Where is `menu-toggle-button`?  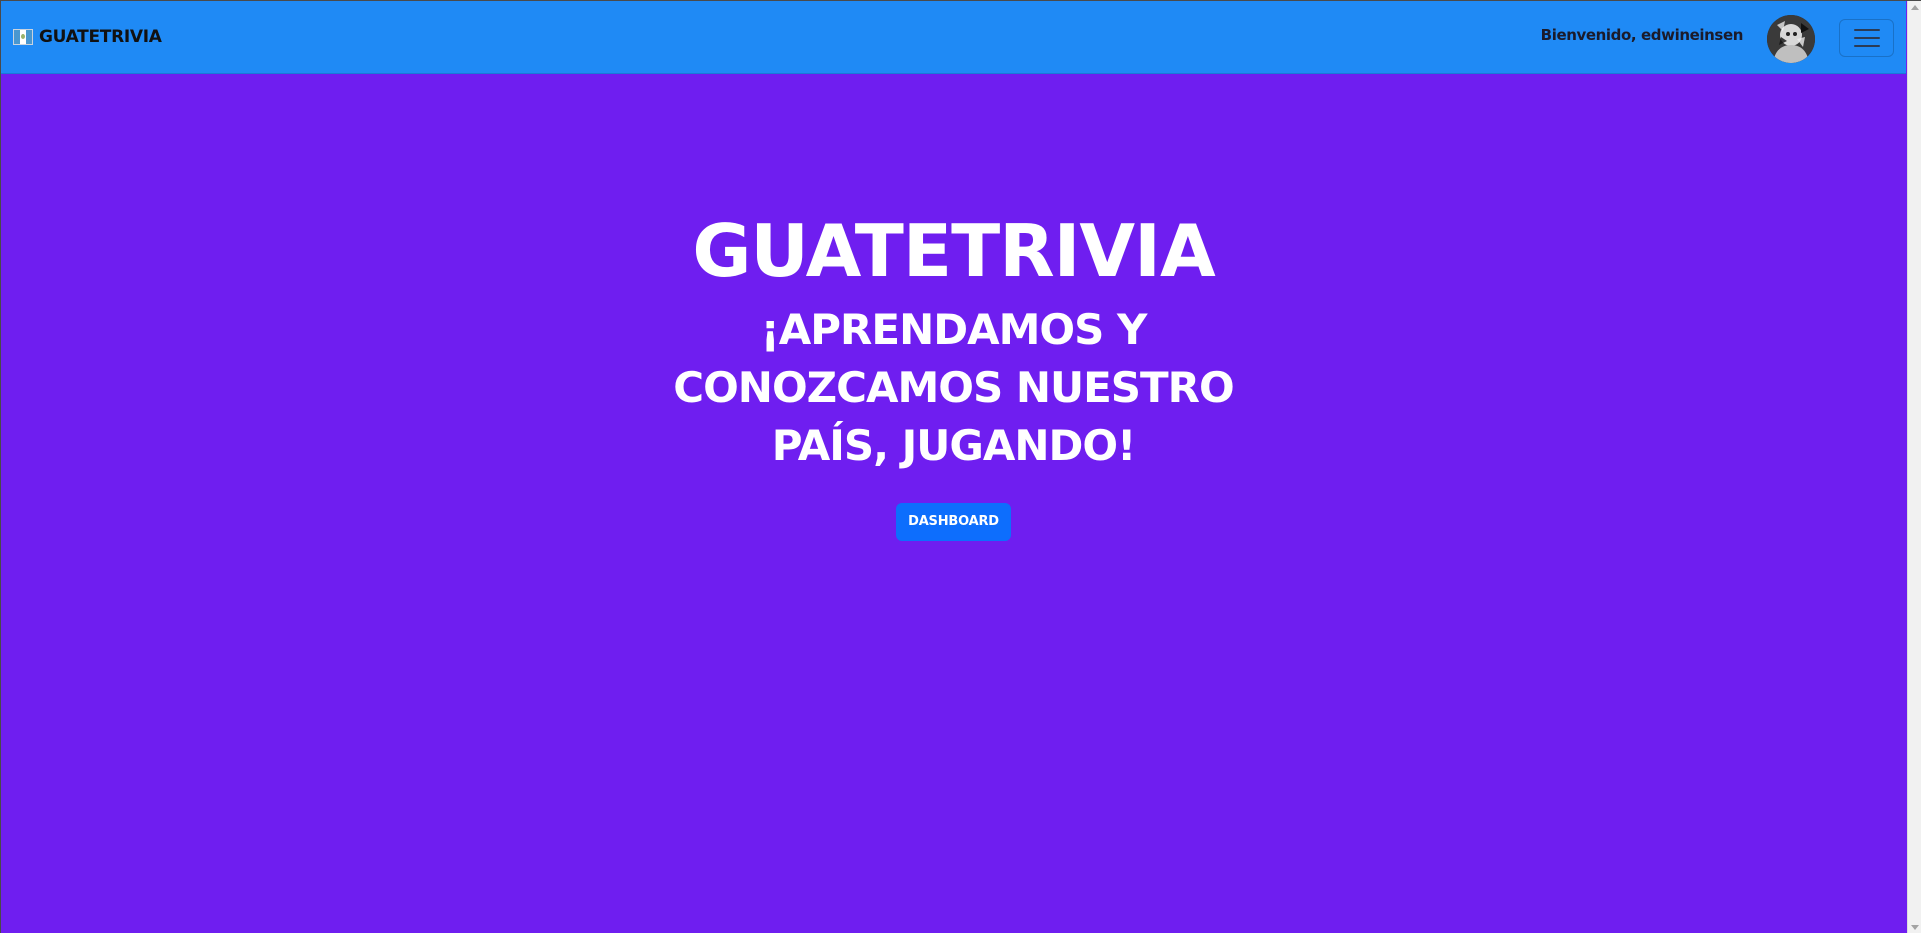
menu-toggle-button is located at coordinates (1866, 38).